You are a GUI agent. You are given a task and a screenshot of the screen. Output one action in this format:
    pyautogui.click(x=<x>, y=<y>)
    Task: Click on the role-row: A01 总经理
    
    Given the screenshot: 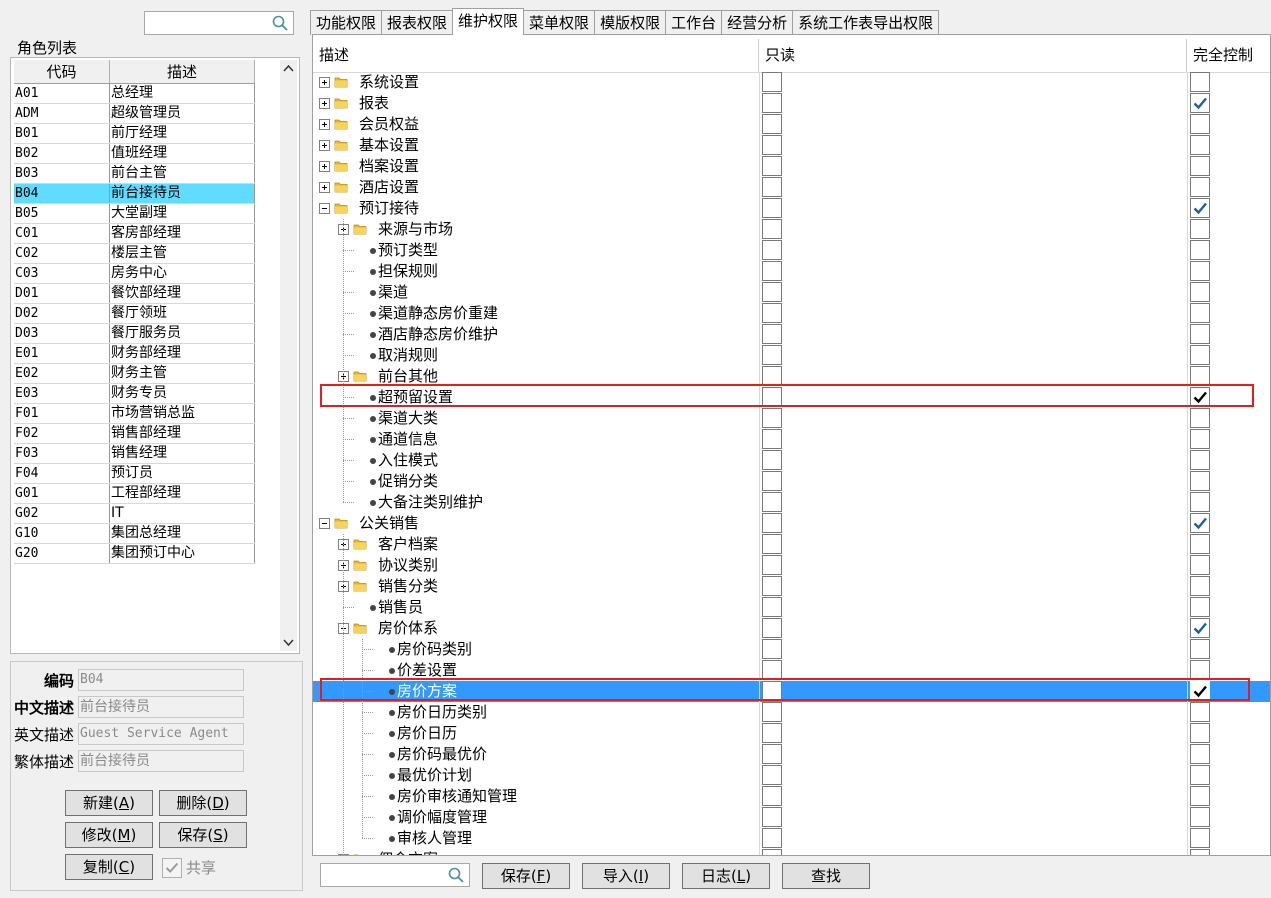 What is the action you would take?
    pyautogui.click(x=134, y=94)
    